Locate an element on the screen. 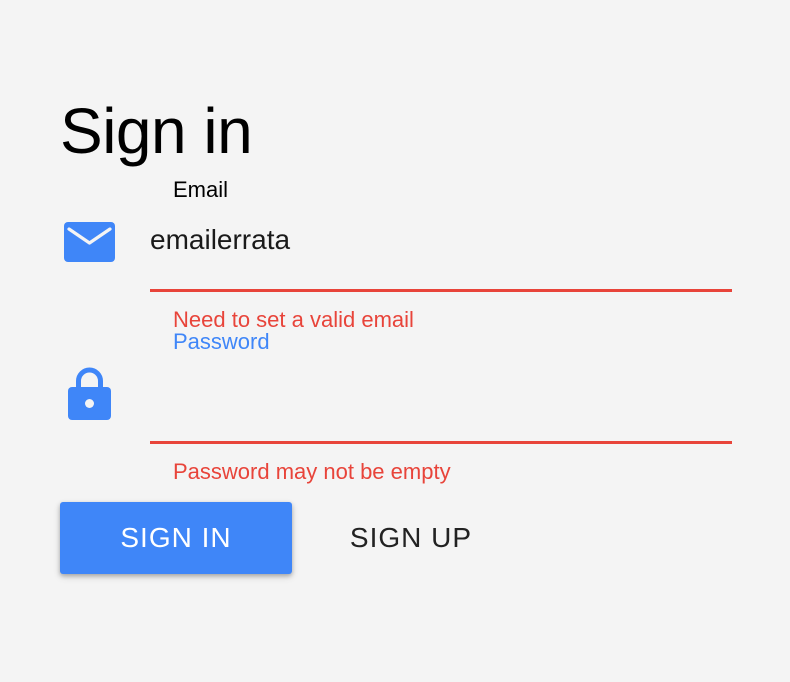 The width and height of the screenshot is (790, 682). password-error-message: Password may not be empty is located at coordinates (312, 471).